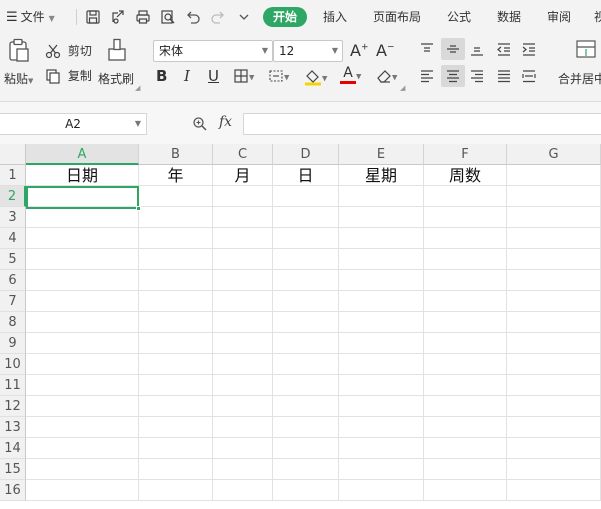 The image size is (601, 509). Describe the element at coordinates (359, 50) in the screenshot. I see `increase-font-button: A+` at that location.